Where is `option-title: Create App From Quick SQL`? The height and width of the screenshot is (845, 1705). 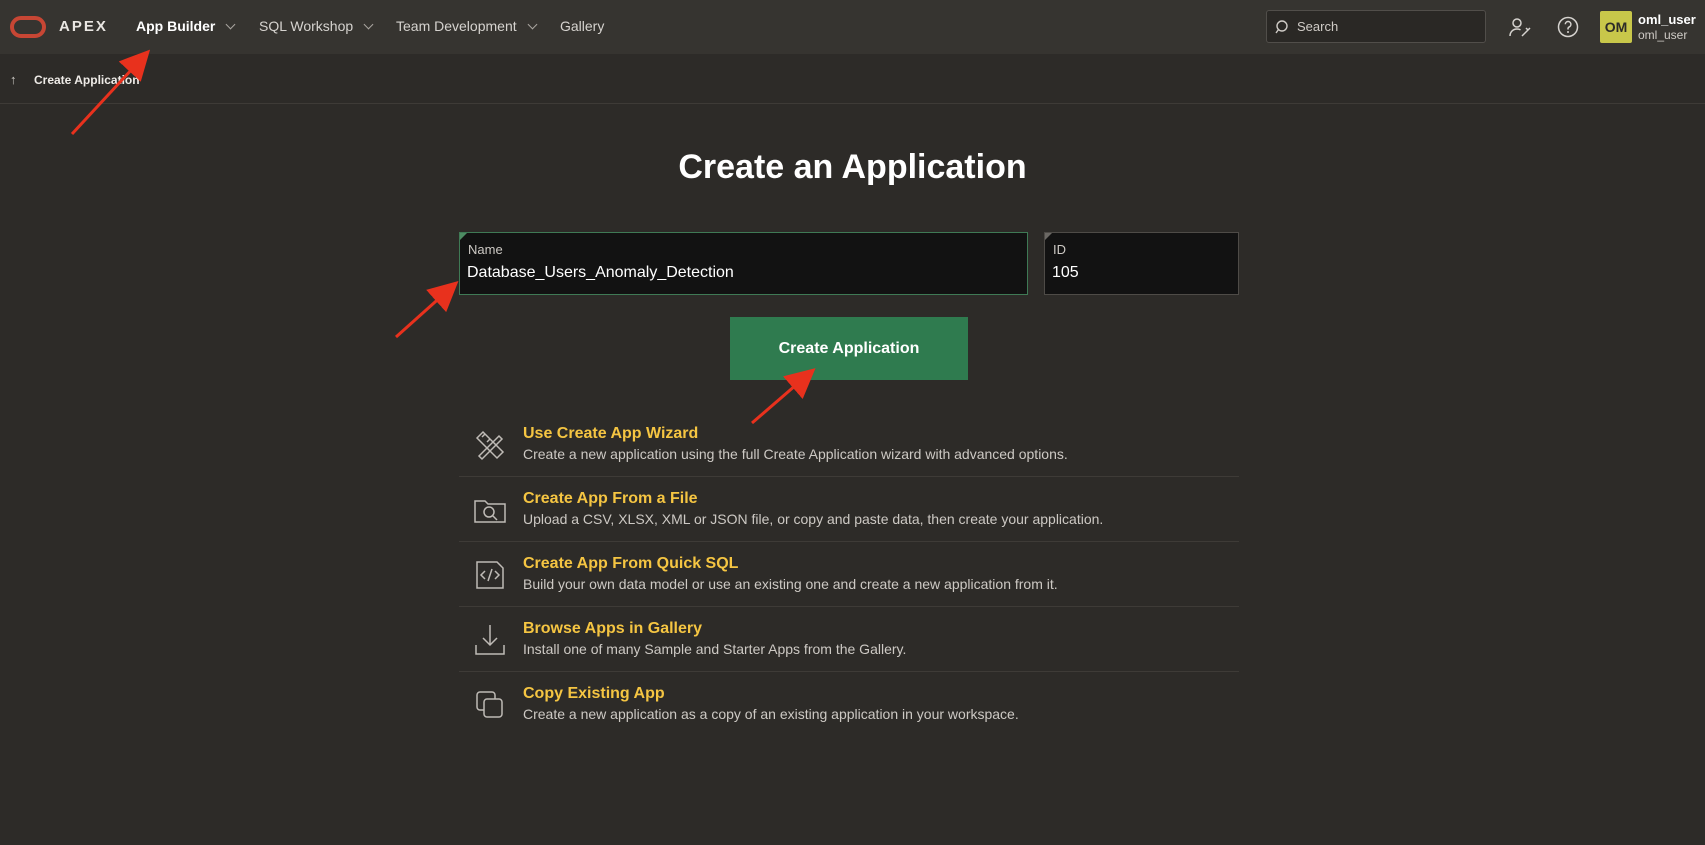 option-title: Create App From Quick SQL is located at coordinates (631, 563).